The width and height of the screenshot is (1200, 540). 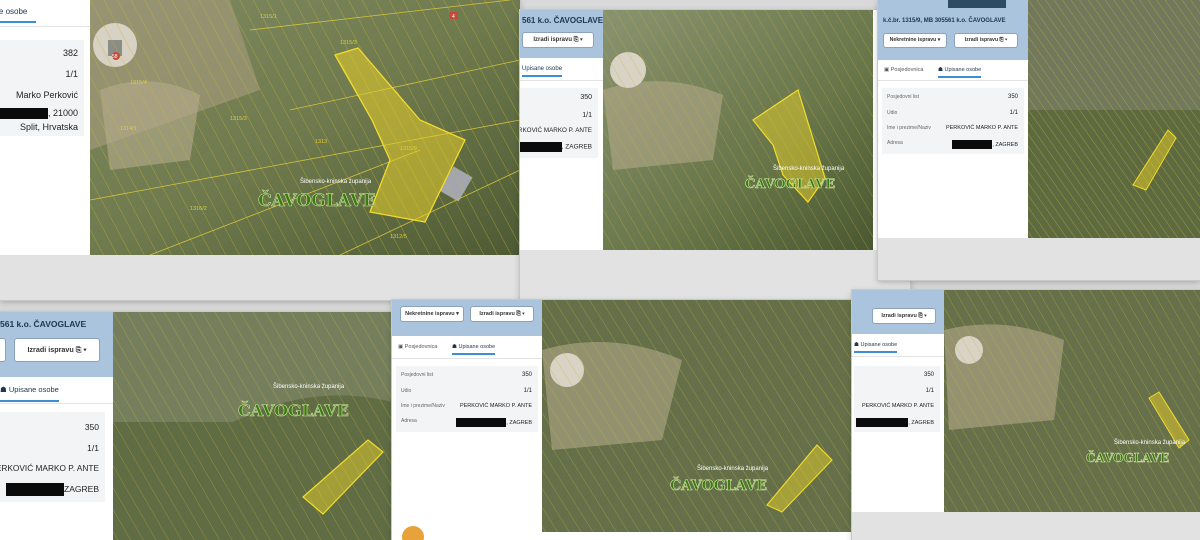 I want to click on panel-header: Izradi ispravu ⎘ ▾, so click(x=898, y=312).